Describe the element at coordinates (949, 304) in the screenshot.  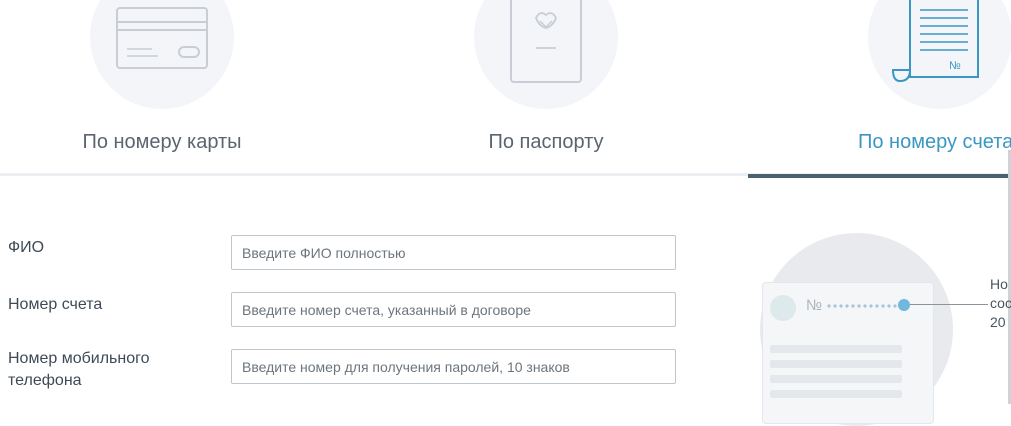
I see `illustration-leader-line` at that location.